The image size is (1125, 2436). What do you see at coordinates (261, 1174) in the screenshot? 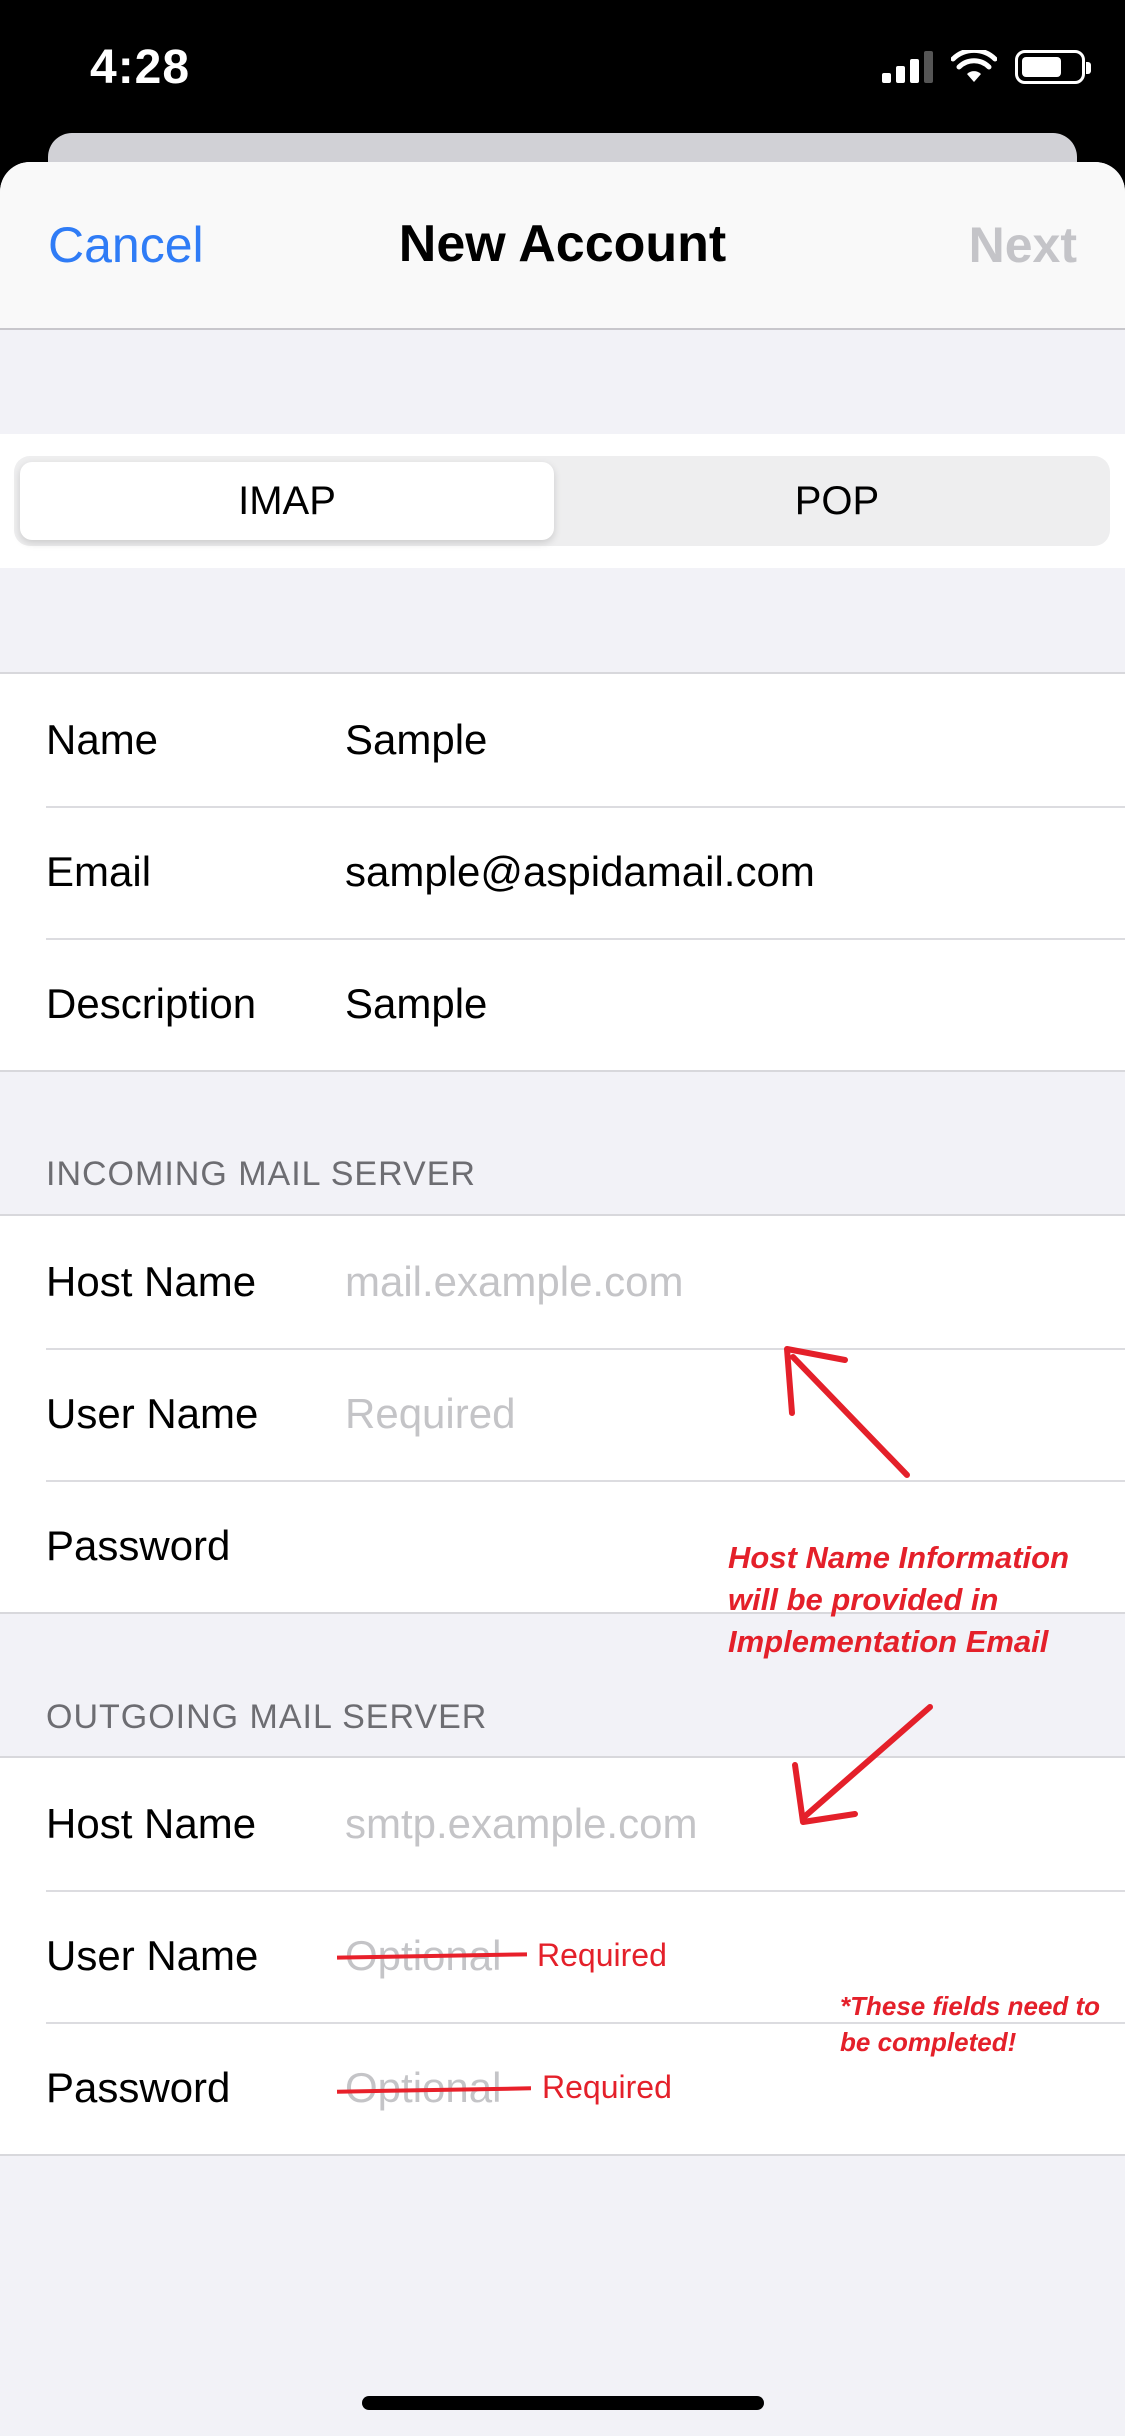
I see `incoming-server-header: INCOMING MAIL SERVER` at bounding box center [261, 1174].